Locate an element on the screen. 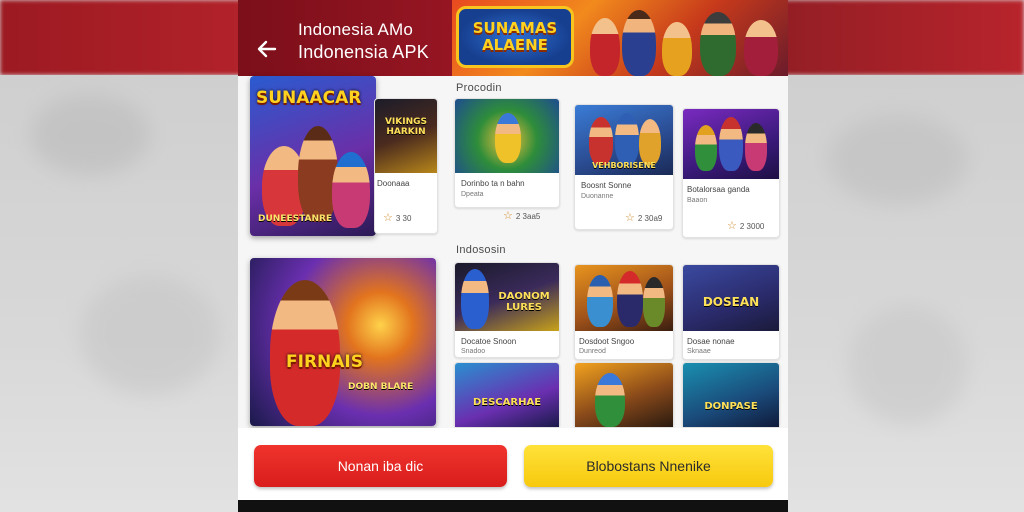  section-label-featured: Procodin is located at coordinates (479, 88).